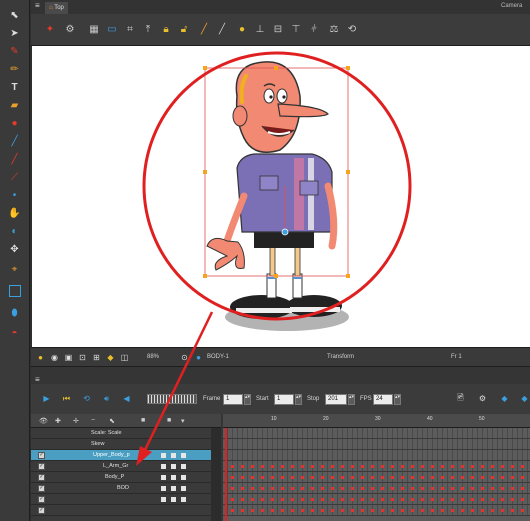 This screenshot has width=530, height=521. What do you see at coordinates (70, 29) in the screenshot?
I see `settings-gear-icon: ⚙` at bounding box center [70, 29].